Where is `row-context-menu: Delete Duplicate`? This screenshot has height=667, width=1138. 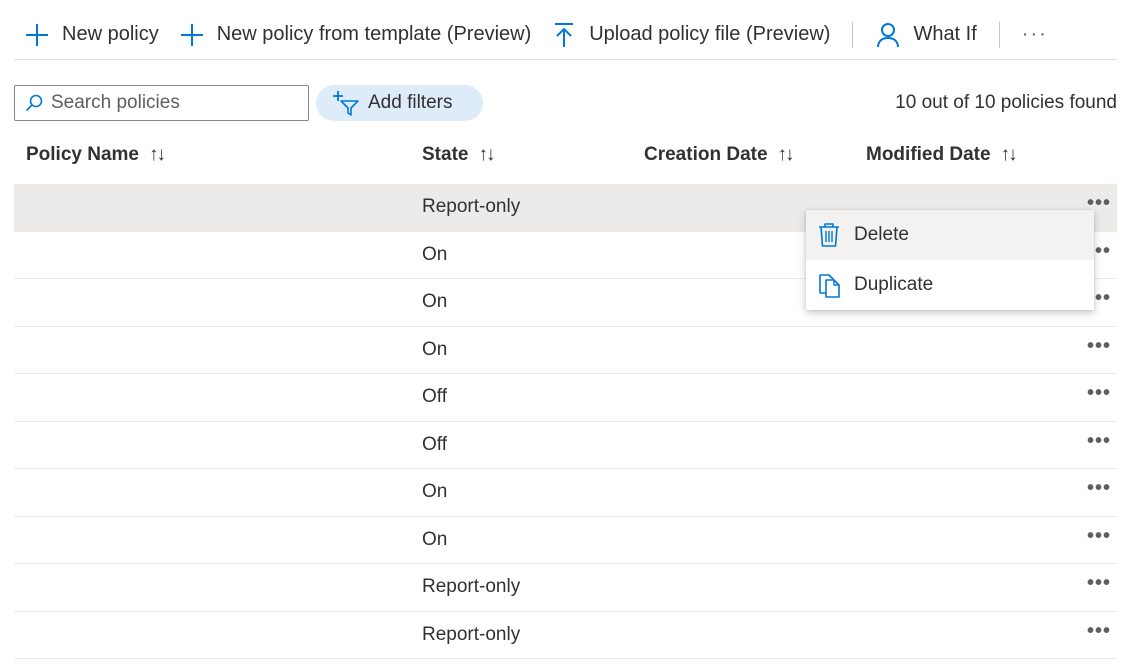
row-context-menu: Delete Duplicate is located at coordinates (950, 260).